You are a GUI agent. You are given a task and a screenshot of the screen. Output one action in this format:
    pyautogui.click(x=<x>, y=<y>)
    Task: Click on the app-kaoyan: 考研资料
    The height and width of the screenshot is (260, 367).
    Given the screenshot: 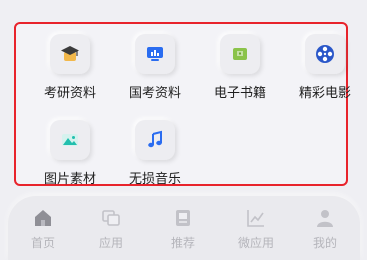 What is the action you would take?
    pyautogui.click(x=70, y=67)
    